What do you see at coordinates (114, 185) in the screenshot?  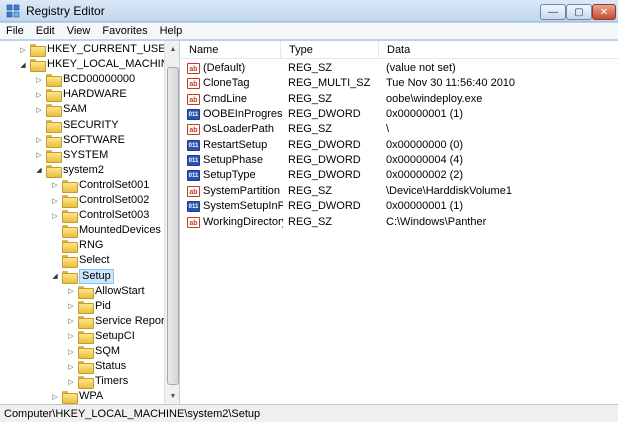 I see `tree-item: ▷ ControlSet001` at bounding box center [114, 185].